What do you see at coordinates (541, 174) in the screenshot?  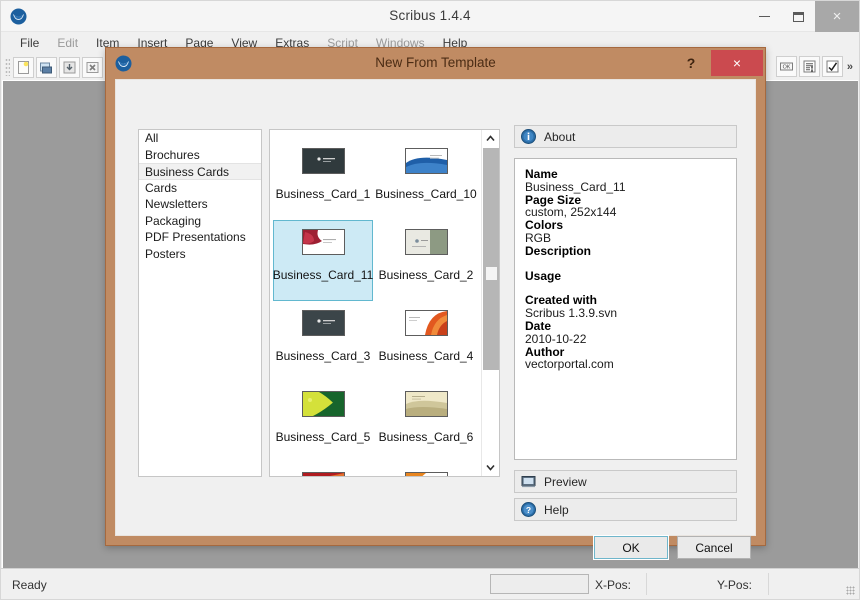 I see `about-key-name: Name` at bounding box center [541, 174].